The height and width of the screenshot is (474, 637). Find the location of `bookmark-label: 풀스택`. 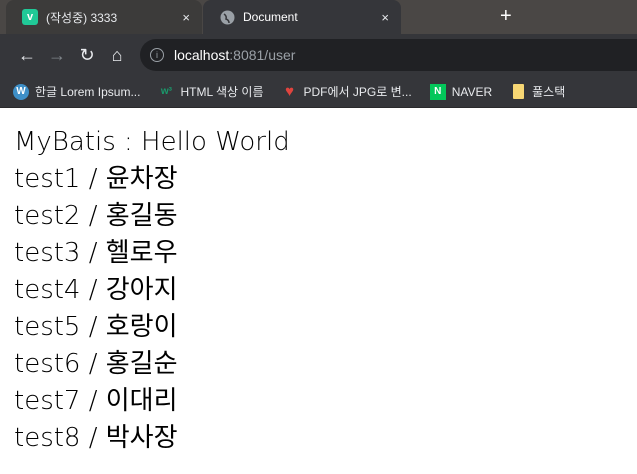

bookmark-label: 풀스택 is located at coordinates (549, 92).